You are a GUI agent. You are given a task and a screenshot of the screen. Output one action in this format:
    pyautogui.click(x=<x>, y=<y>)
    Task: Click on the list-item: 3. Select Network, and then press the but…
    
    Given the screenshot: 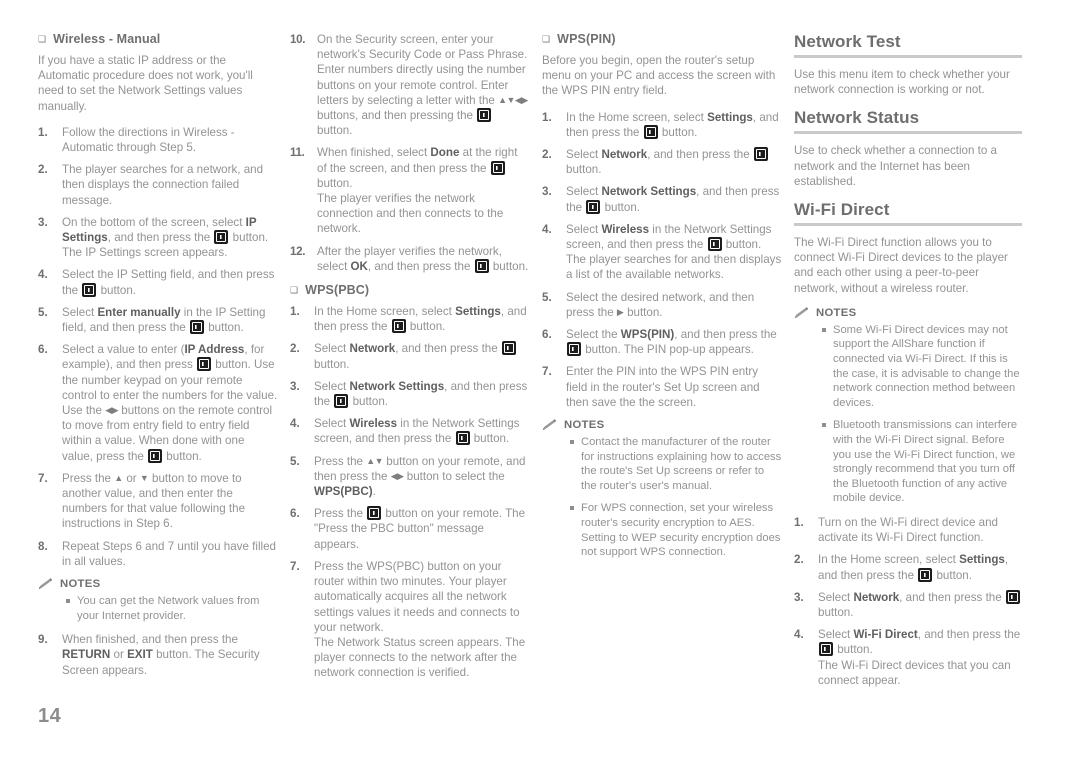 What is the action you would take?
    pyautogui.click(x=908, y=604)
    